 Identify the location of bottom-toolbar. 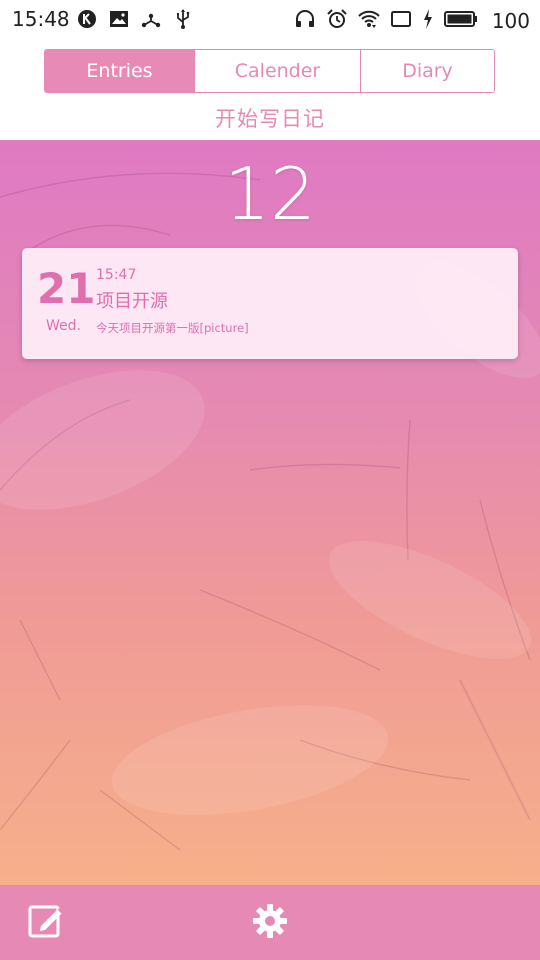
(270, 922).